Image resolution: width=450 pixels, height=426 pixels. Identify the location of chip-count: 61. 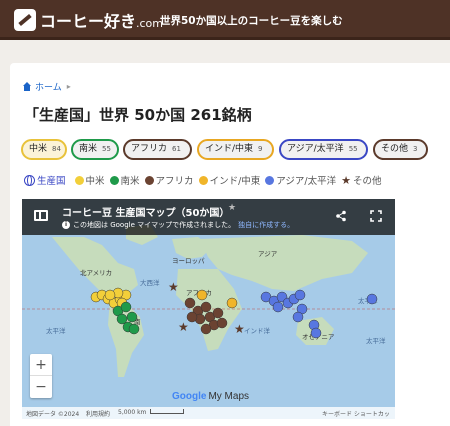
(176, 149).